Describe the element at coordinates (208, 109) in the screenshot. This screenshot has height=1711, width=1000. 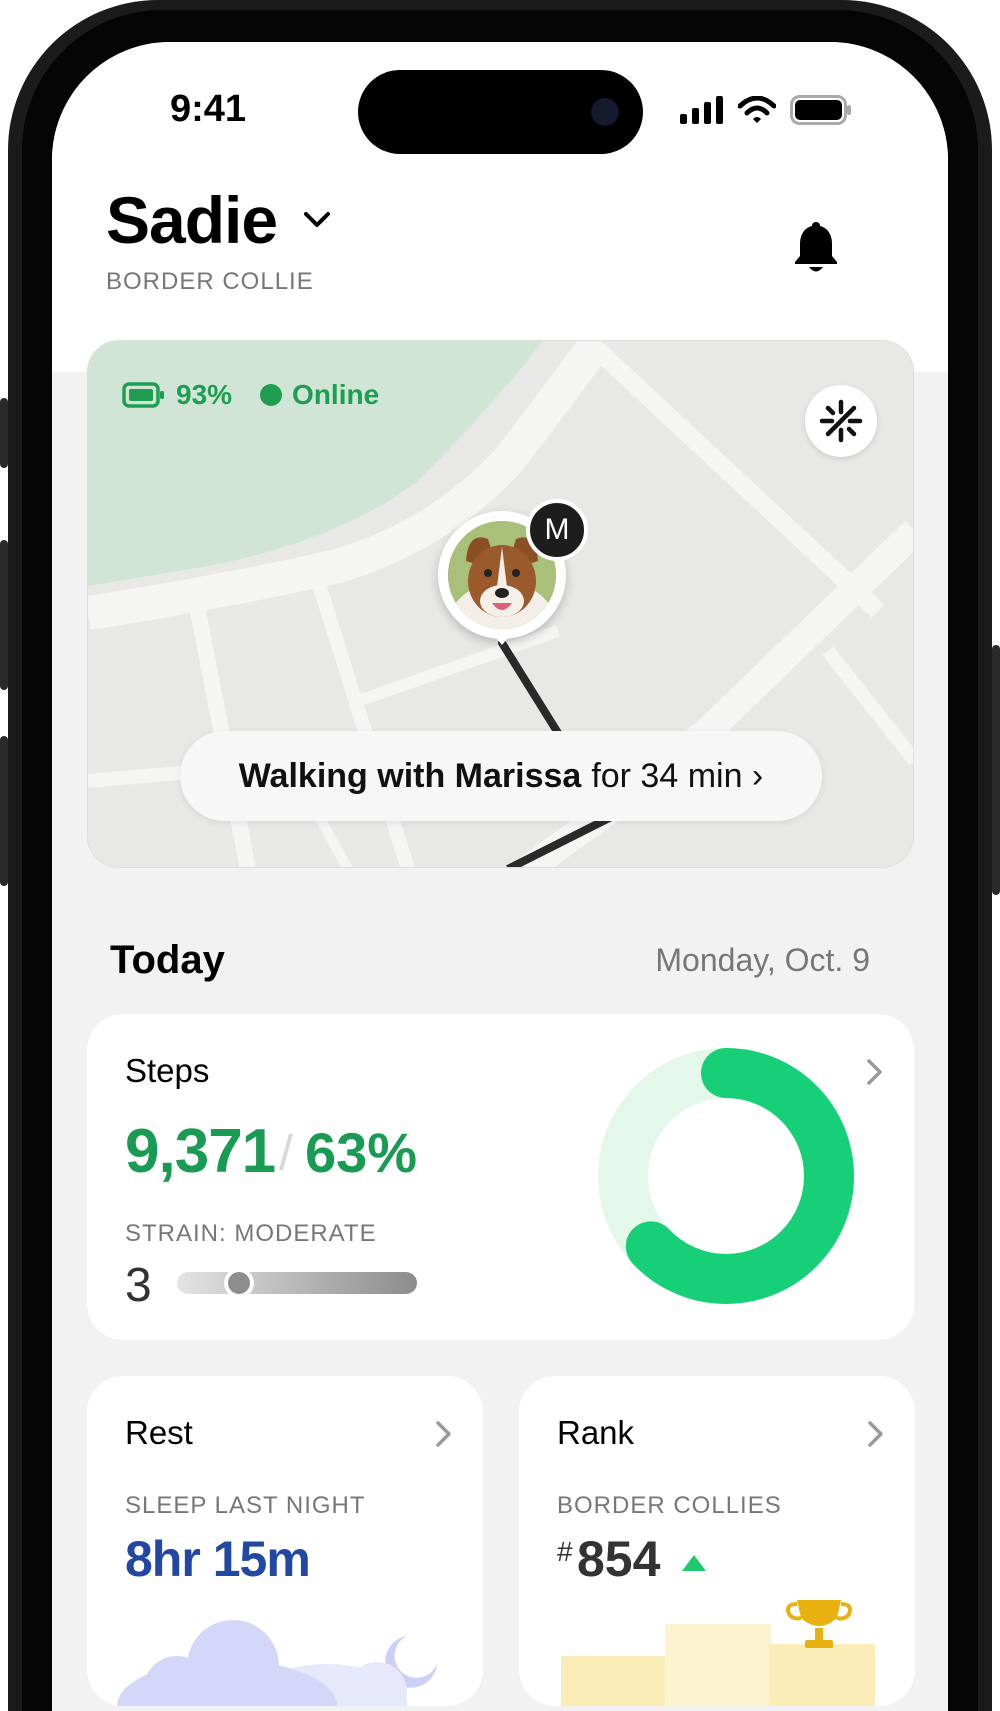
I see `status-time: 9:41` at that location.